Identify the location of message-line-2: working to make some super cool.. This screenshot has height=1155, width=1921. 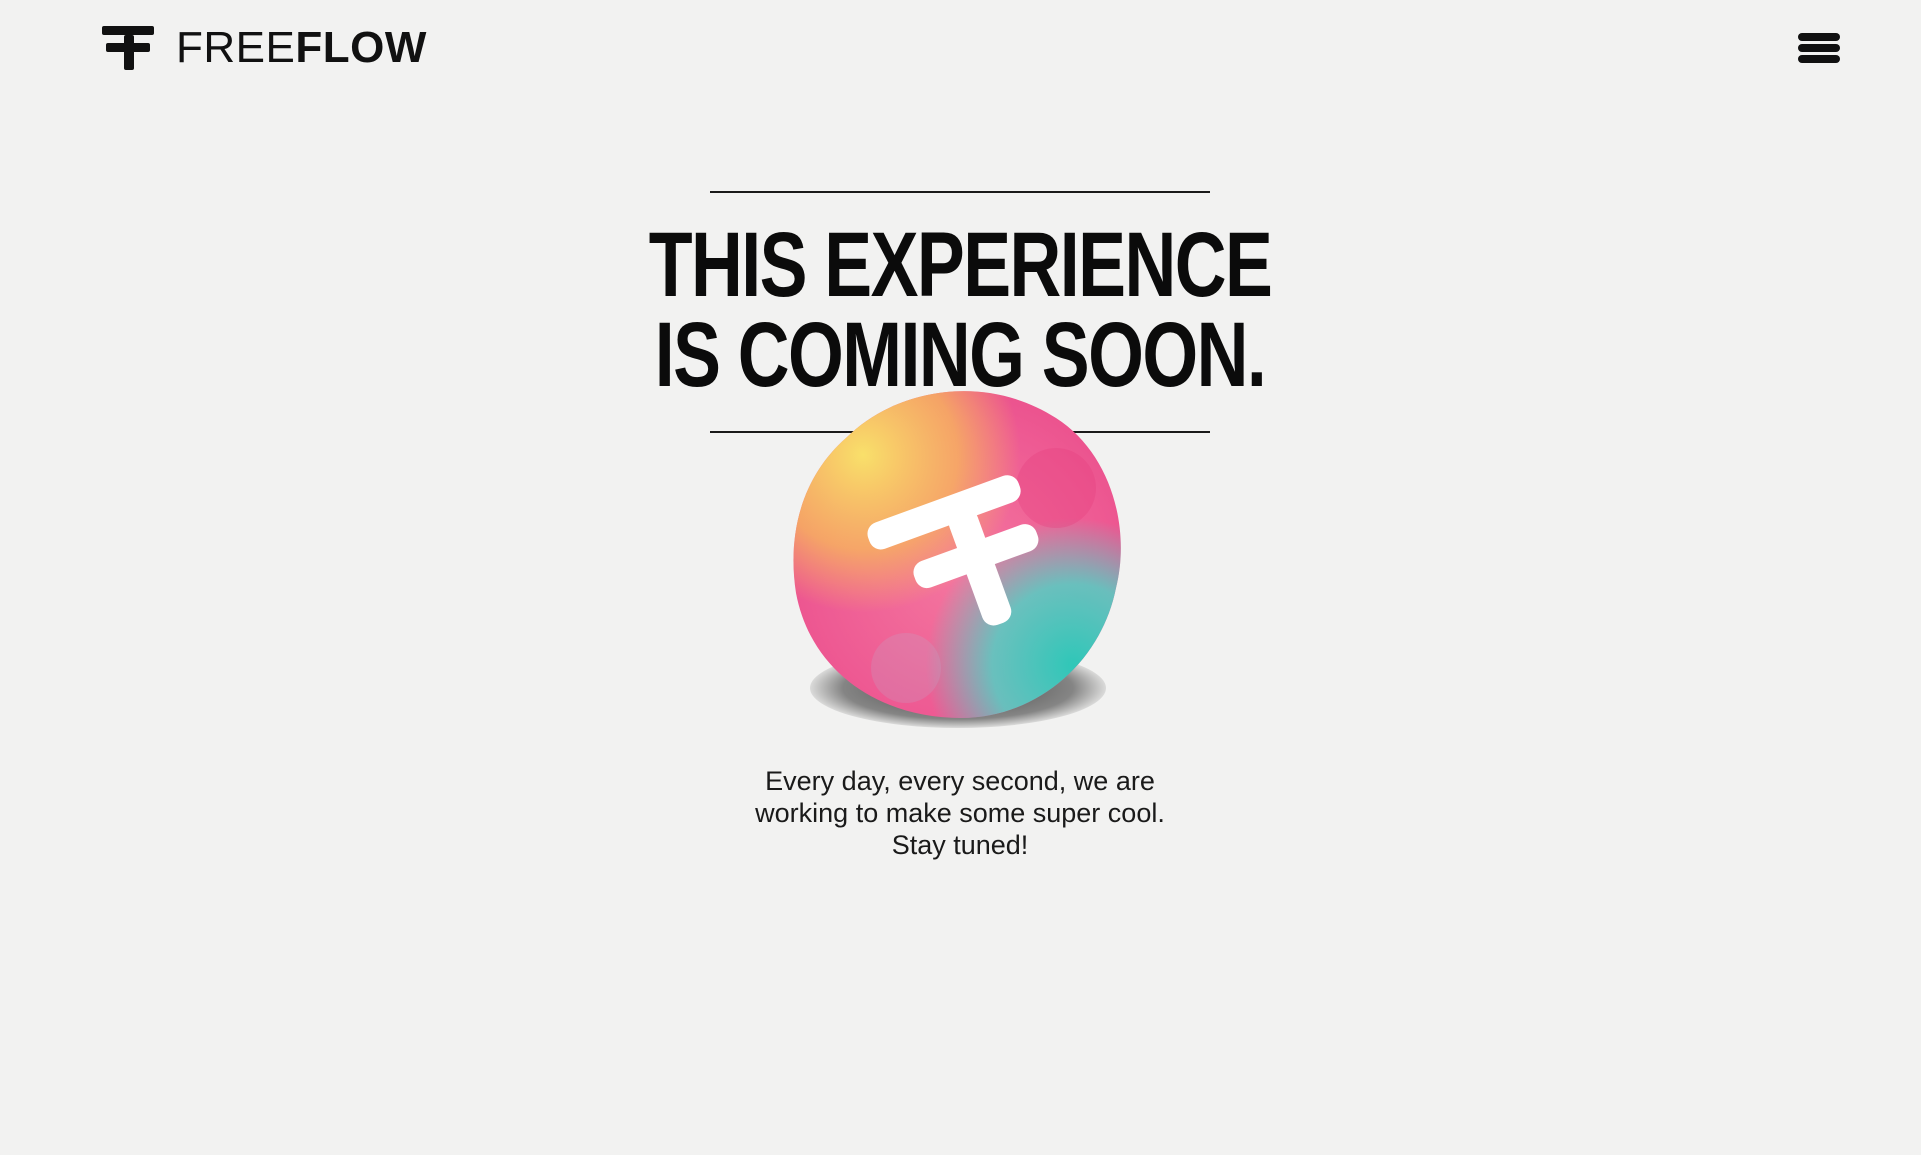
(960, 813).